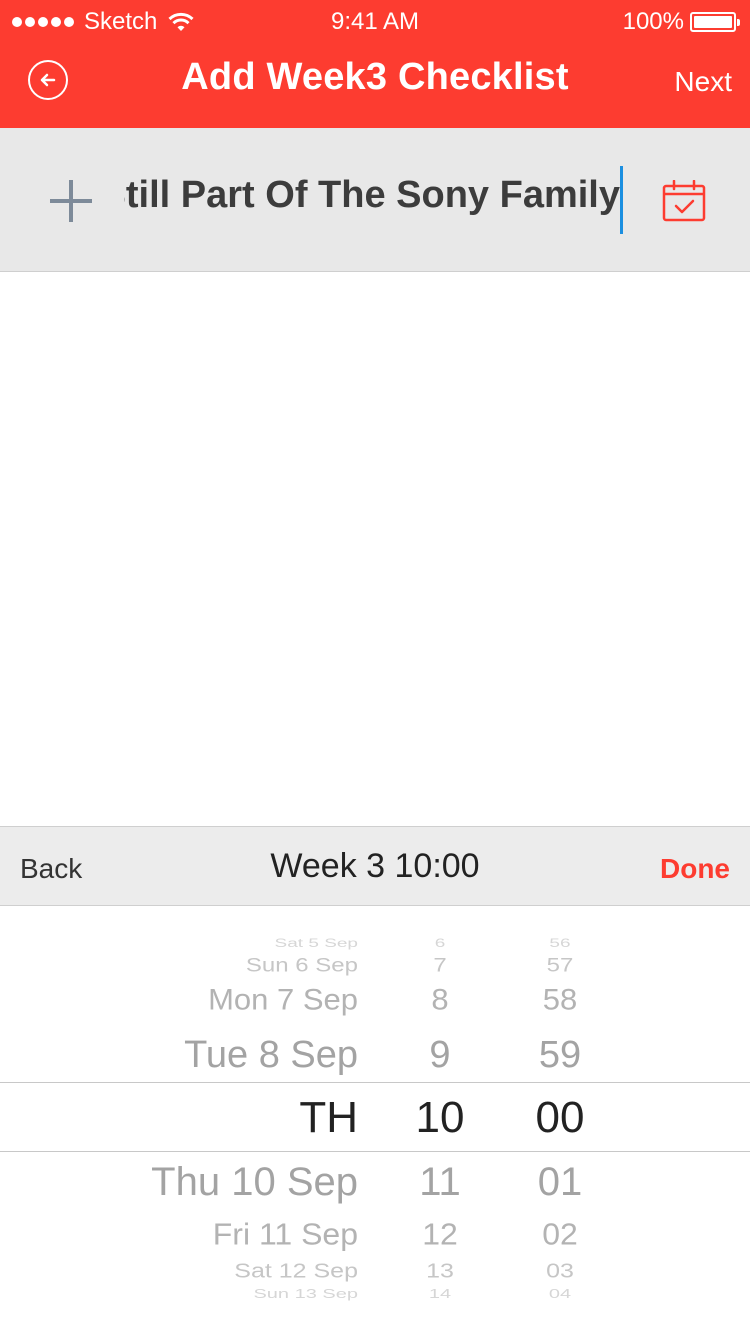 The width and height of the screenshot is (750, 1334). I want to click on picker-column-minute: 56 57 58 59 00 01 02 03 04, so click(560, 1120).